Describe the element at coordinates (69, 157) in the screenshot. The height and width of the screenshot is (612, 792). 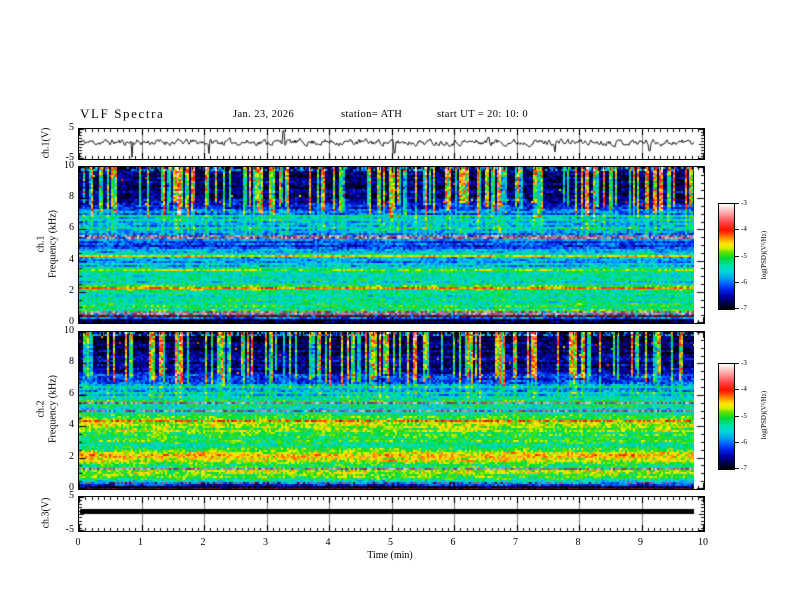
I see `ch1-wave-ytick-label: -5` at that location.